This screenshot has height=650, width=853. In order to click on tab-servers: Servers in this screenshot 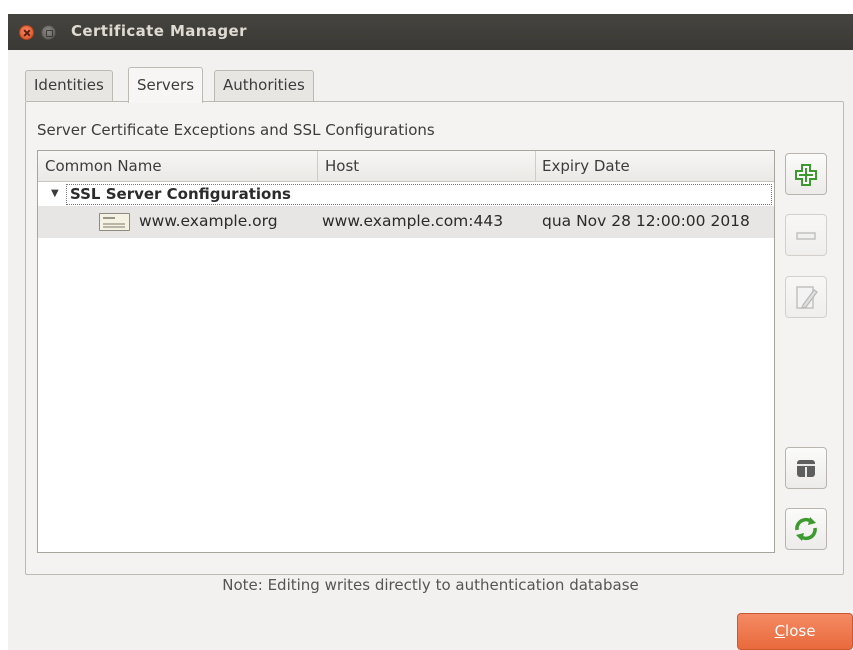, I will do `click(166, 85)`.